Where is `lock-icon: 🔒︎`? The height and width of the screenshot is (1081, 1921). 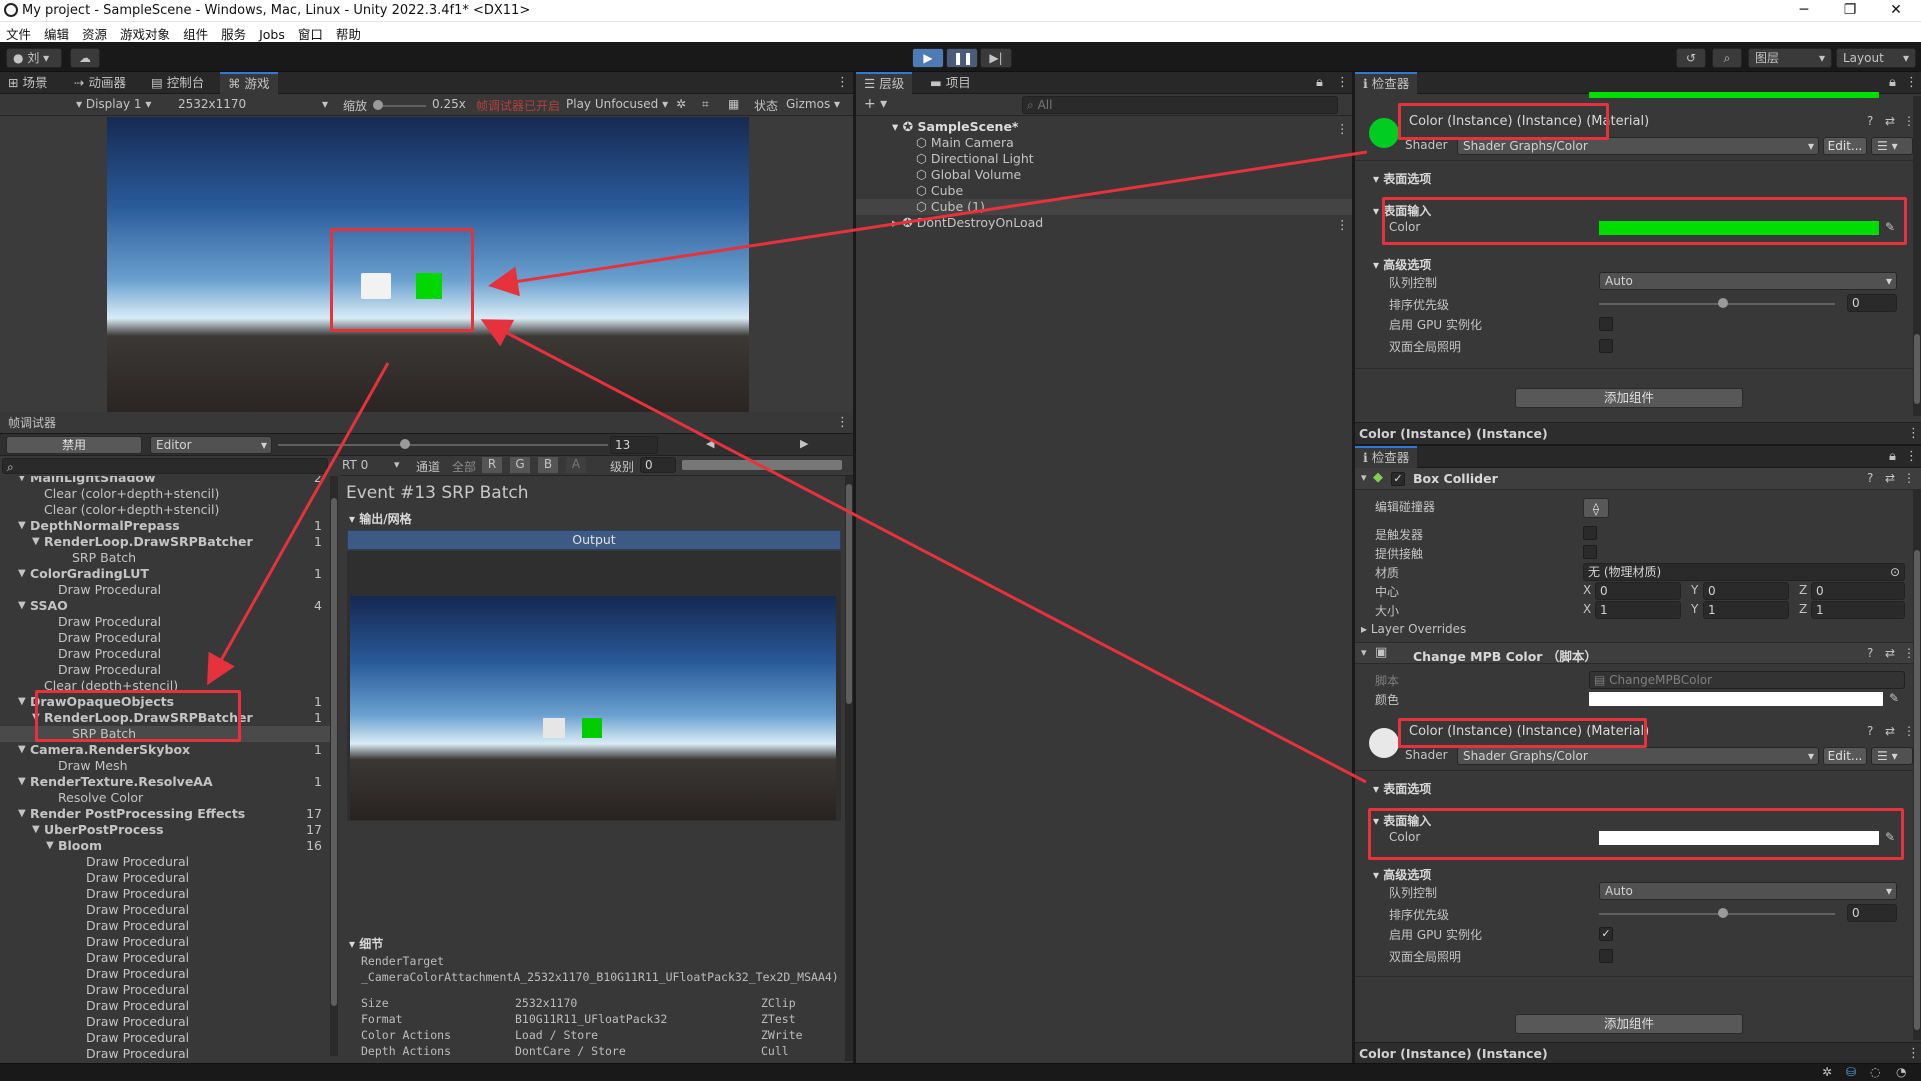
lock-icon: 🔒︎ is located at coordinates (1892, 456).